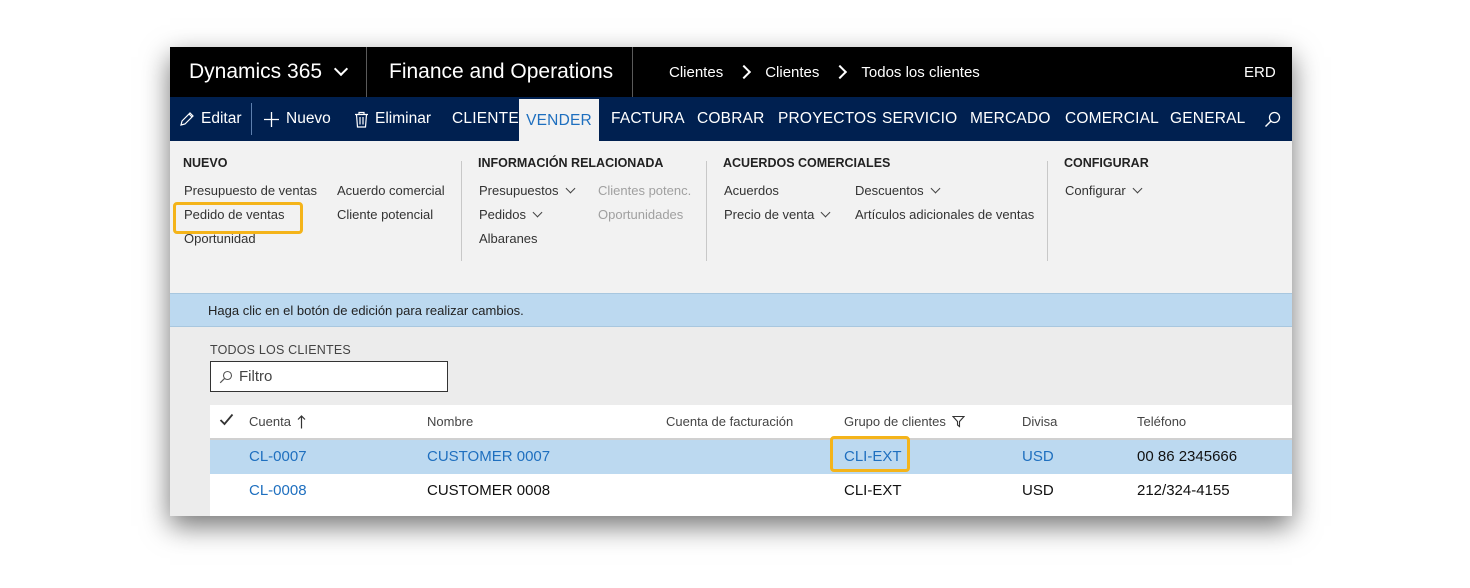 This screenshot has width=1470, height=588. I want to click on column-header-telefono: Teléfono, so click(1161, 421).